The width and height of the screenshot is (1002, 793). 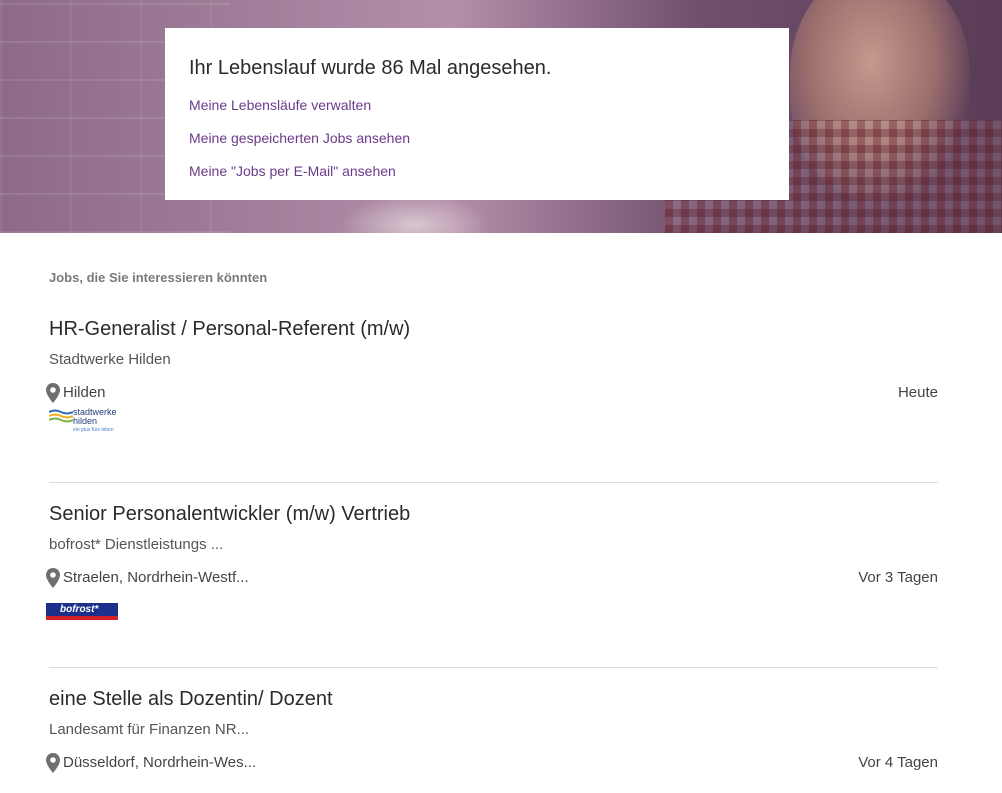 I want to click on job-title: Senior Personalentwickler (m/w) Vertrieb, so click(x=493, y=514).